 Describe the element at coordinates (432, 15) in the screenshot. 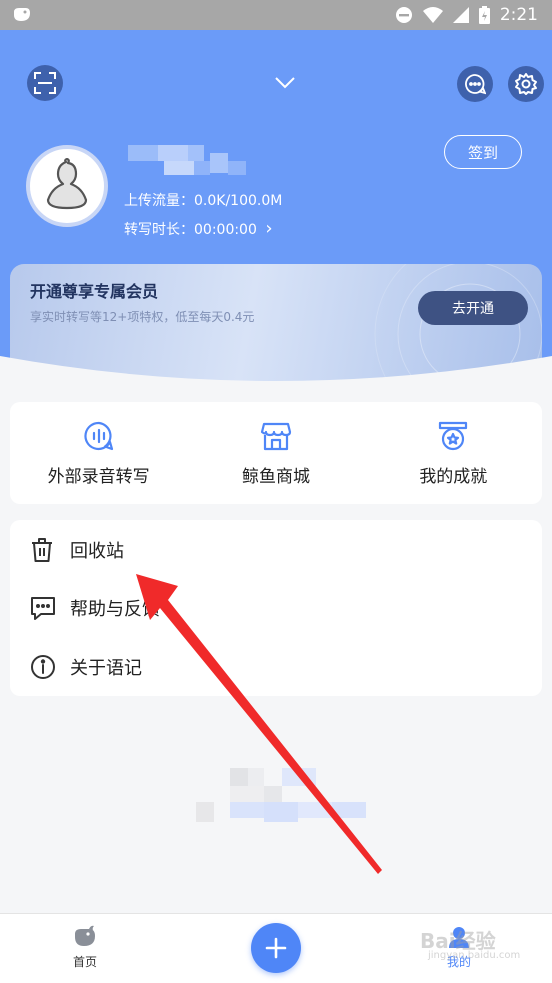

I see `wifi-icon` at that location.